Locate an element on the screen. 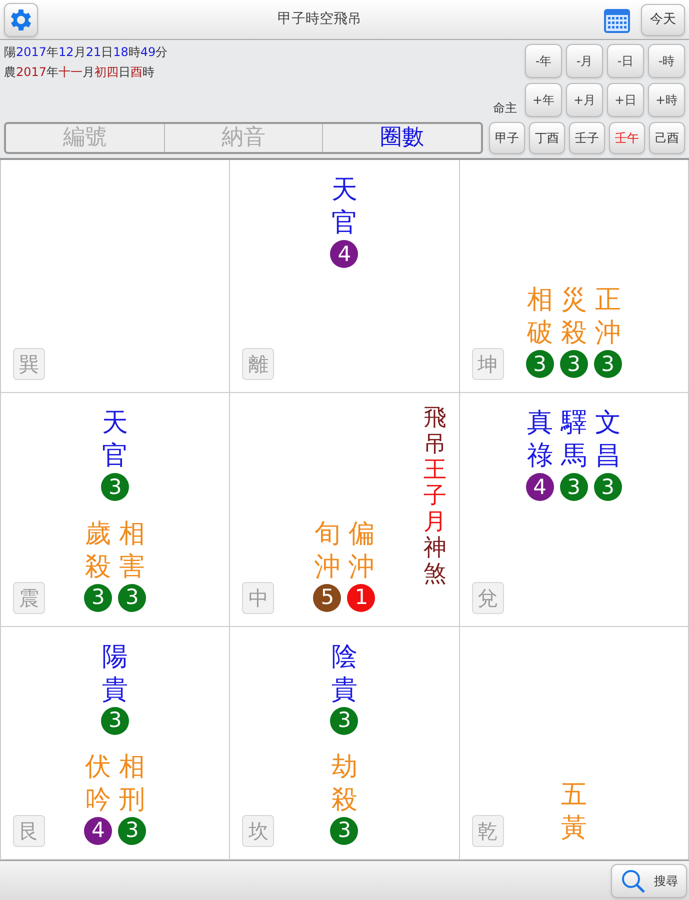 The width and height of the screenshot is (689, 900). today-button: 今天 is located at coordinates (663, 20).